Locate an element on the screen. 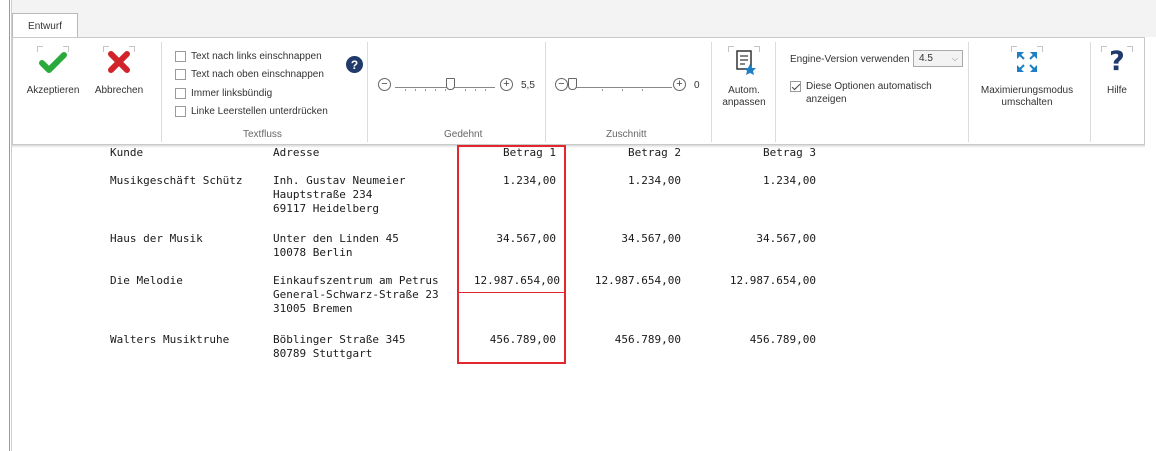  header-betrag-3: Betrag 3 is located at coordinates (789, 152).